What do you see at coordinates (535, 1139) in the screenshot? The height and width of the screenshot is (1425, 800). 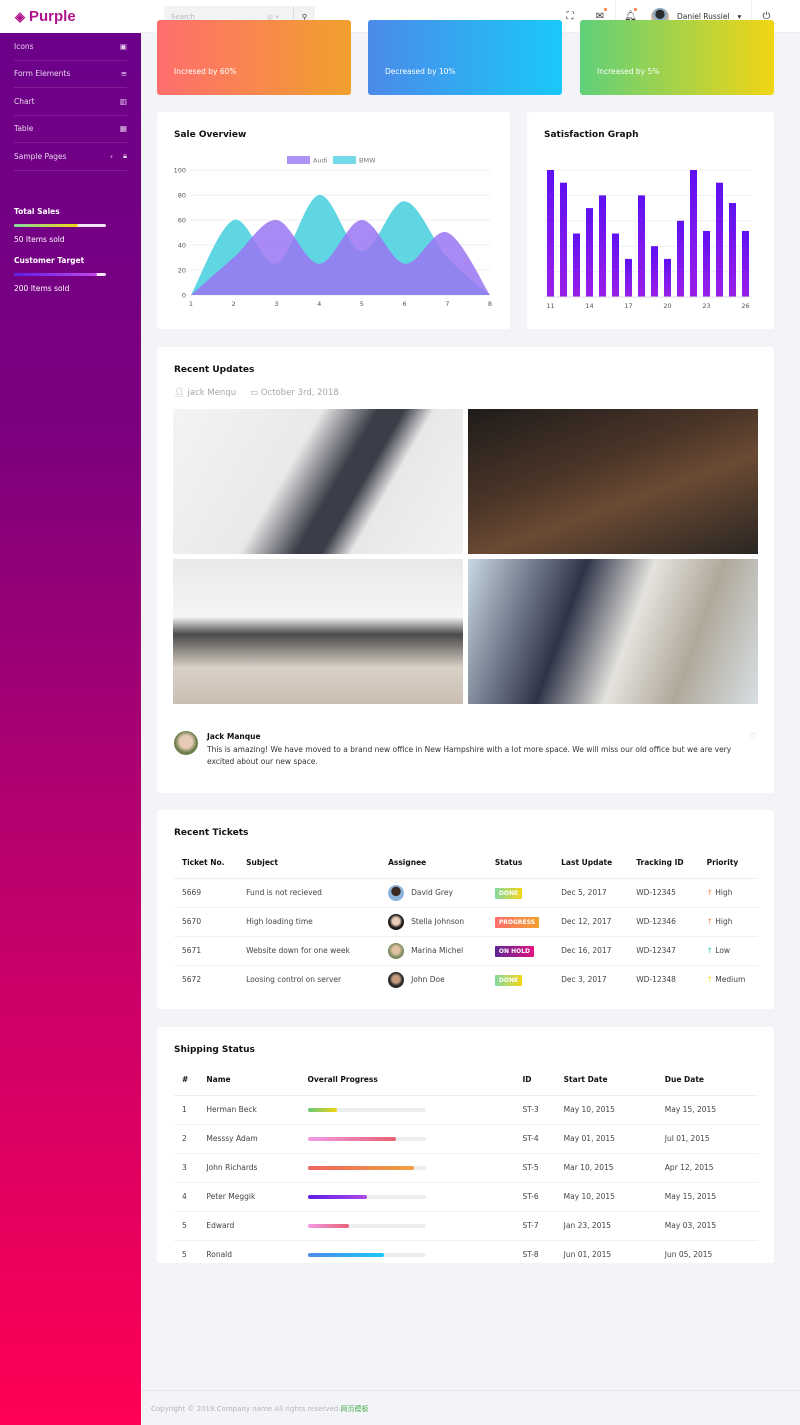 I see `shipment-id: ST-4` at bounding box center [535, 1139].